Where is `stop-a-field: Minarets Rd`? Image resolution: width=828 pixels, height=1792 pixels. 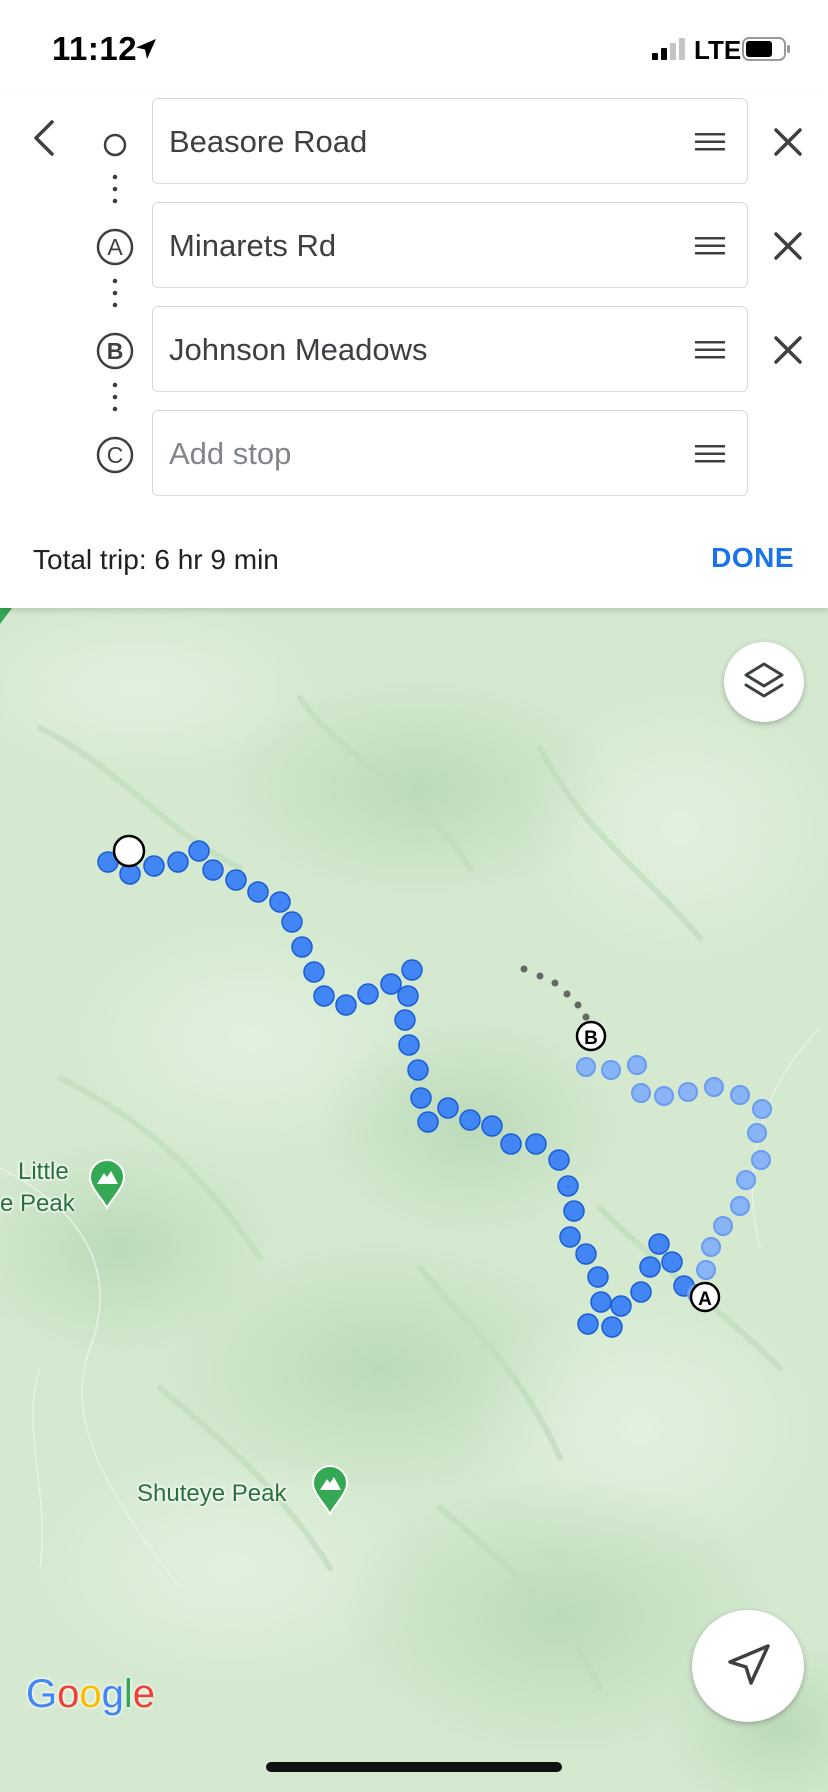 stop-a-field: Minarets Rd is located at coordinates (450, 245).